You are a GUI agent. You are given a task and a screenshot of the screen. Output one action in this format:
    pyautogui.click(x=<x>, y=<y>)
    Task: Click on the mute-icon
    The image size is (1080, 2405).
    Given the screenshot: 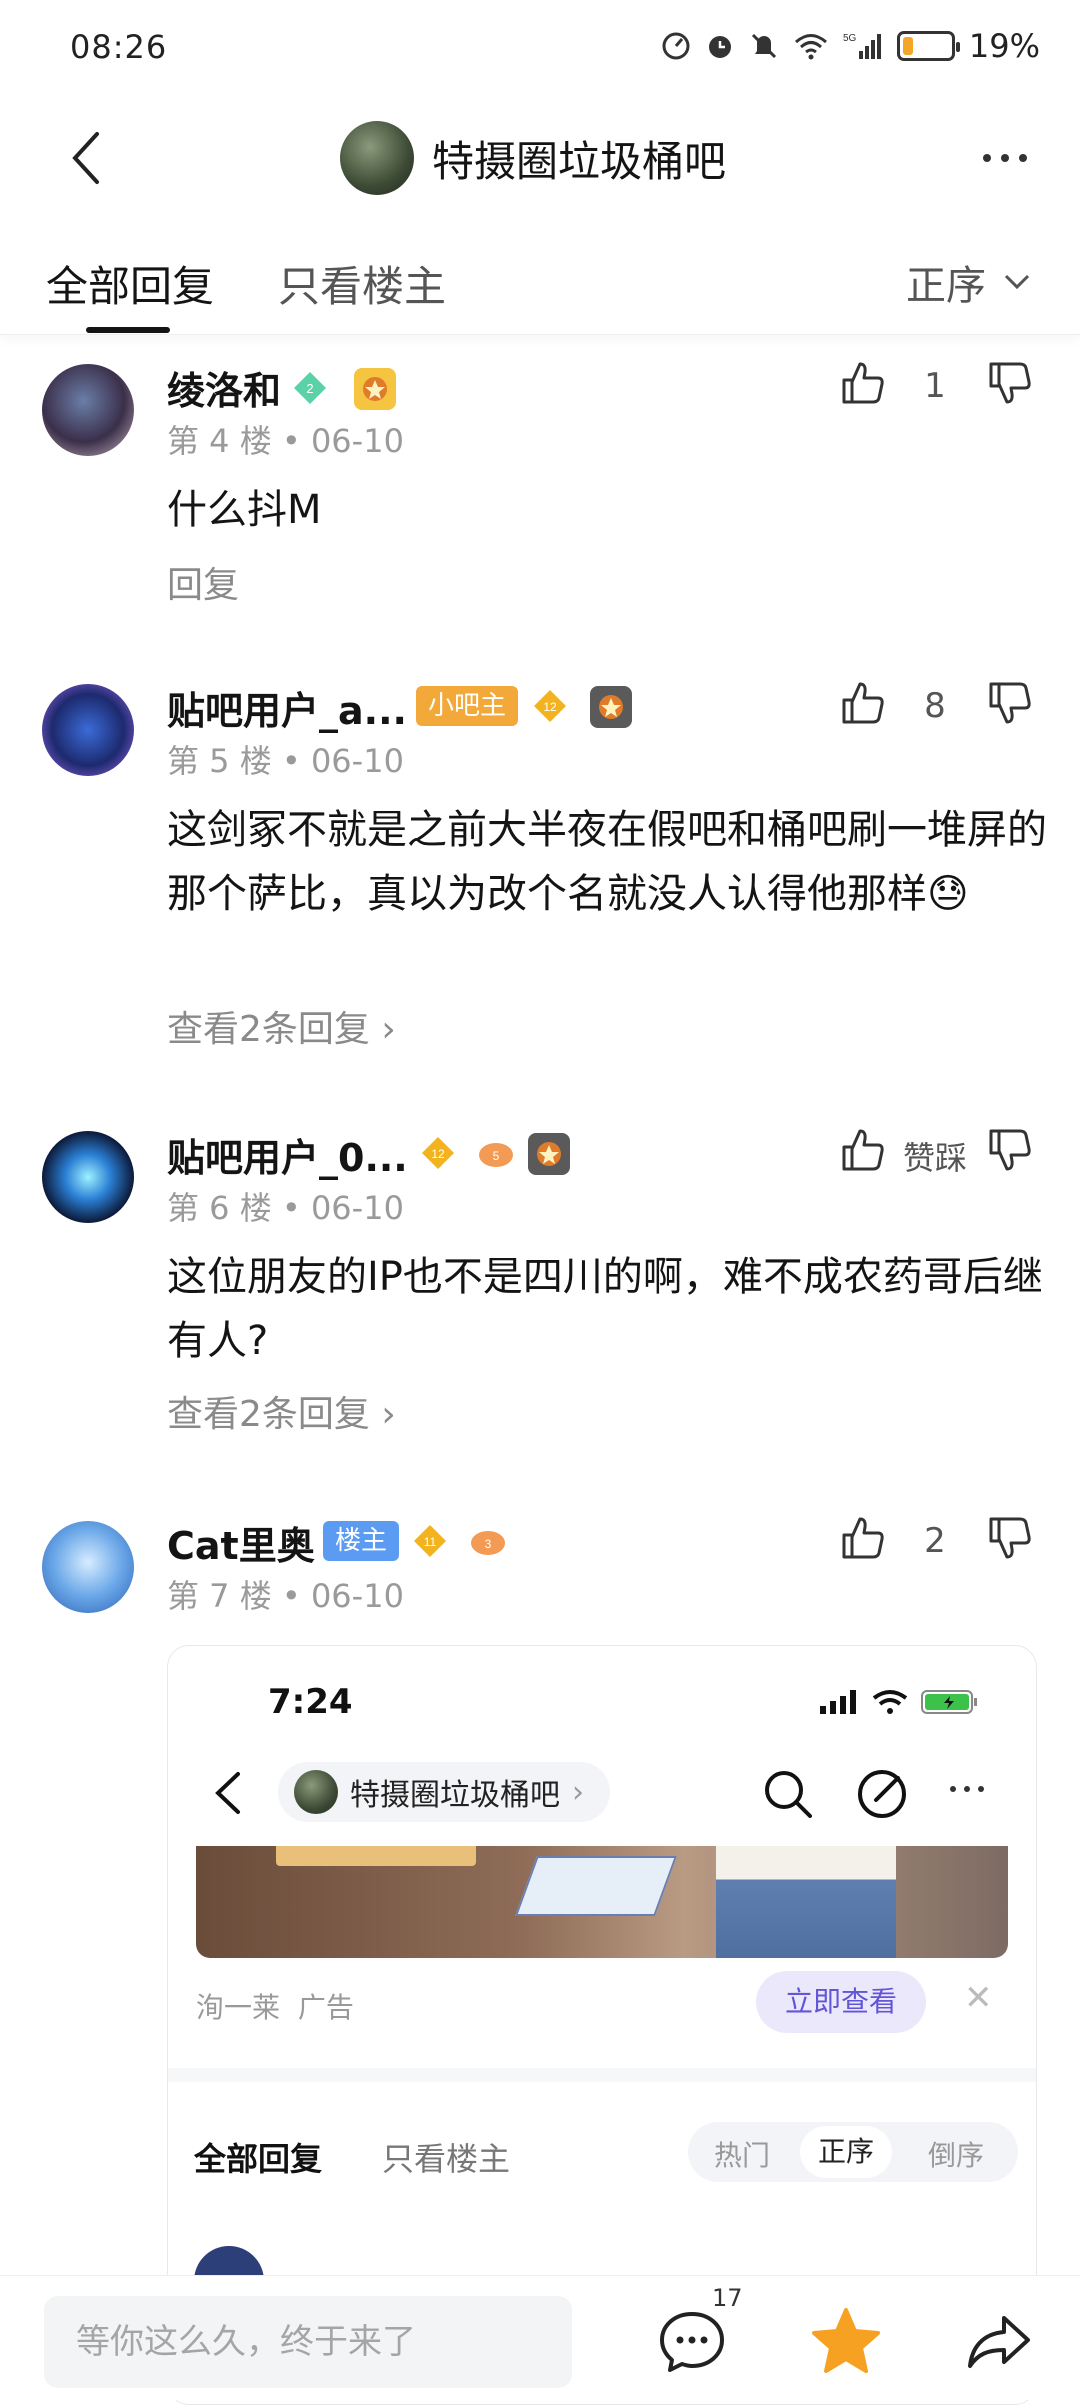 What is the action you would take?
    pyautogui.click(x=763, y=46)
    